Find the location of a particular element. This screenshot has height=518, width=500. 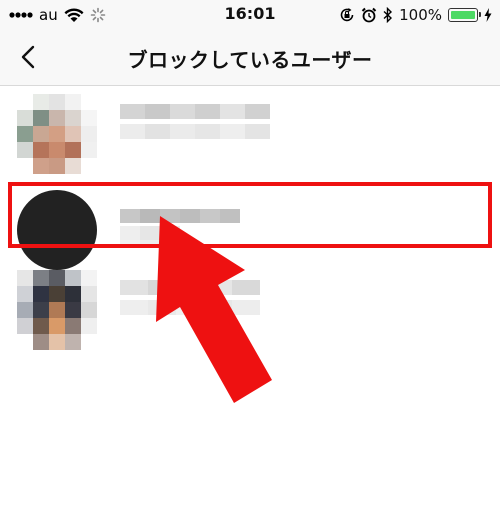

alarm-icon is located at coordinates (369, 15).